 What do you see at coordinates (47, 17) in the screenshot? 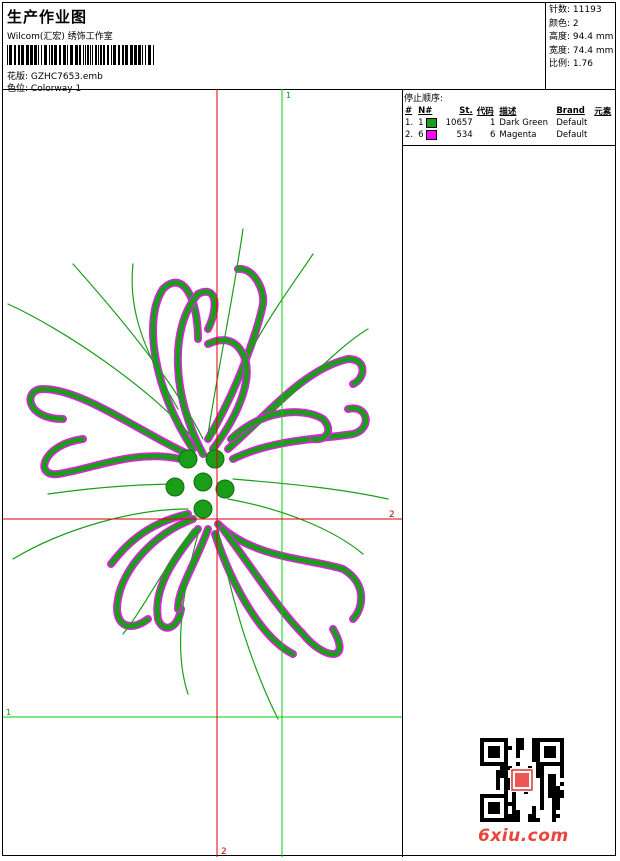
I see `sheet-title: 生产作业图` at bounding box center [47, 17].